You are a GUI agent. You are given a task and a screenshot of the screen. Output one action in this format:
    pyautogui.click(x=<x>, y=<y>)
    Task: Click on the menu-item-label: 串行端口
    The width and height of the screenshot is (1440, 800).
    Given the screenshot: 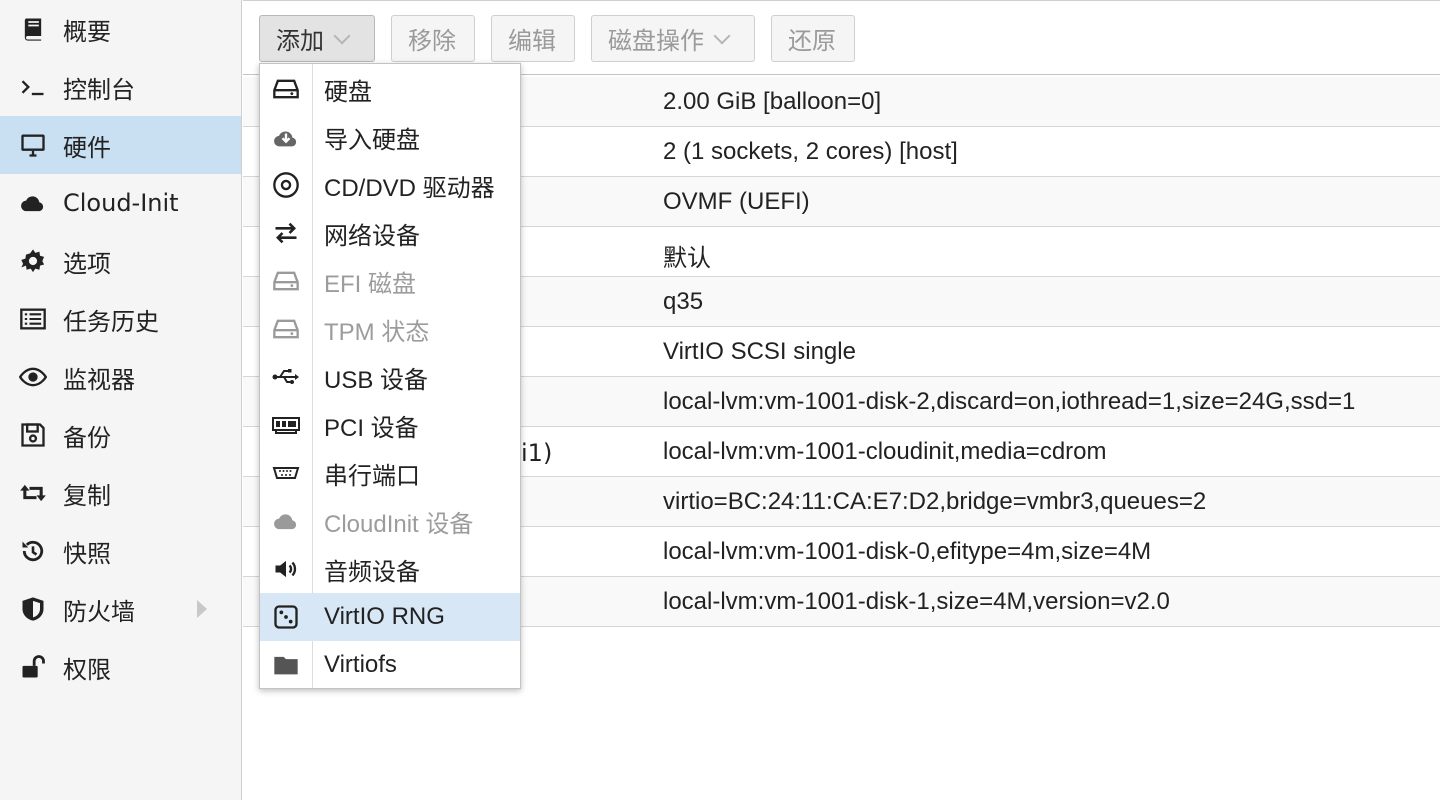 What is the action you would take?
    pyautogui.click(x=372, y=476)
    